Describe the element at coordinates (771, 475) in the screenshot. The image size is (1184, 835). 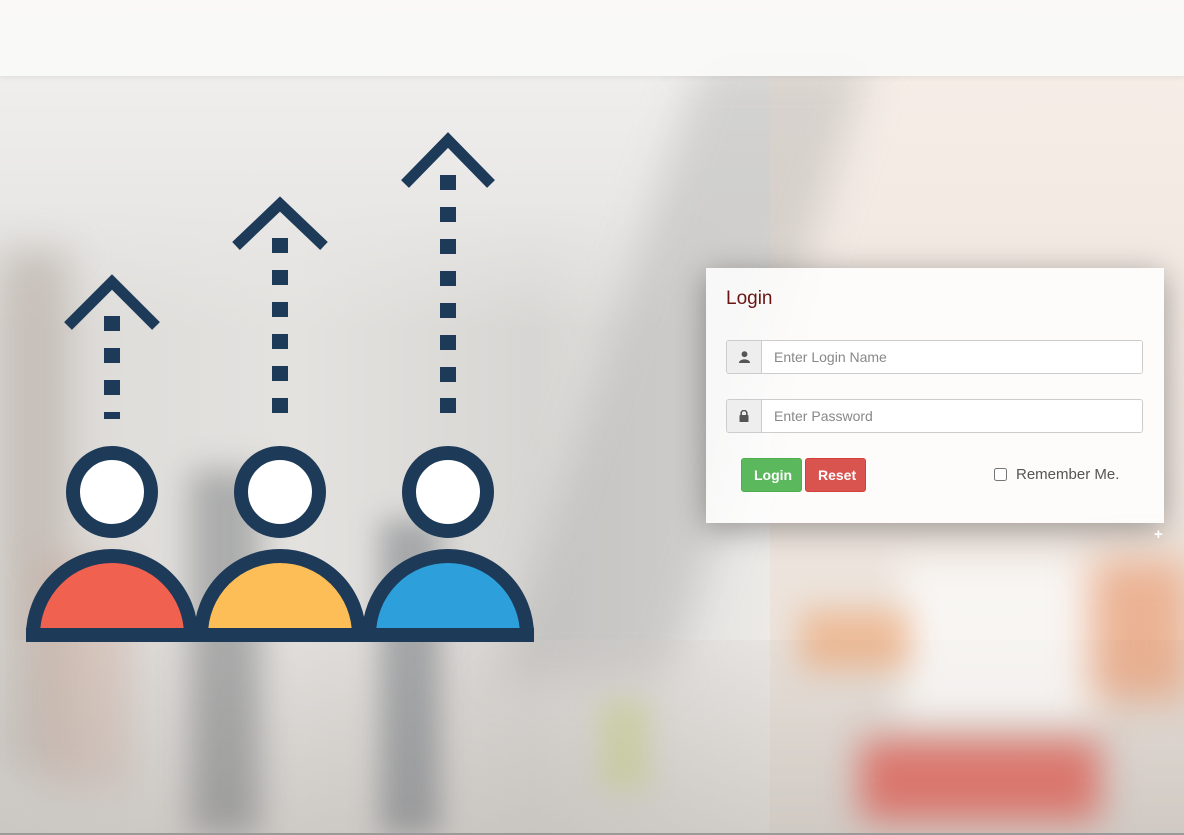
I see `login-button: Login` at that location.